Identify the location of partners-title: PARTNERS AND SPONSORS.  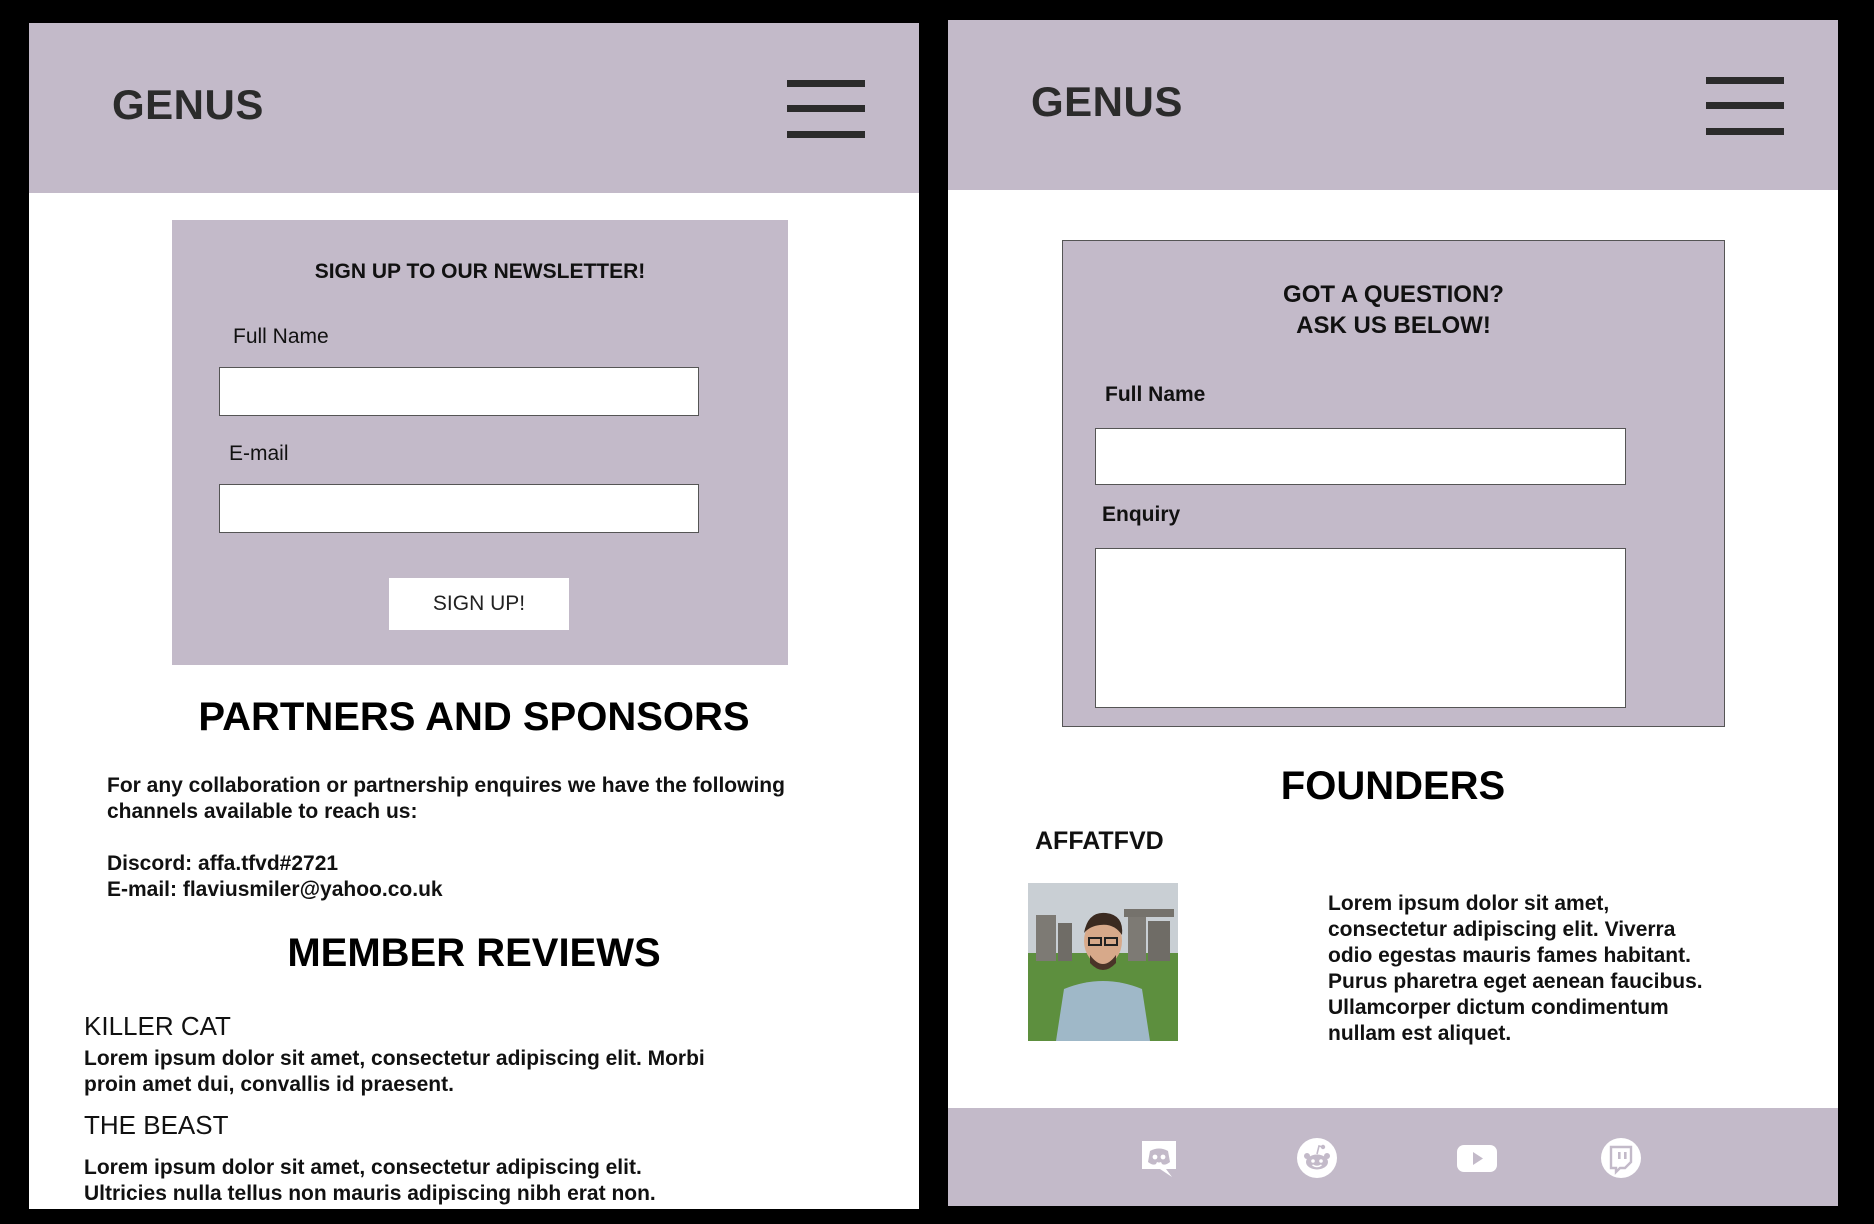
(474, 717).